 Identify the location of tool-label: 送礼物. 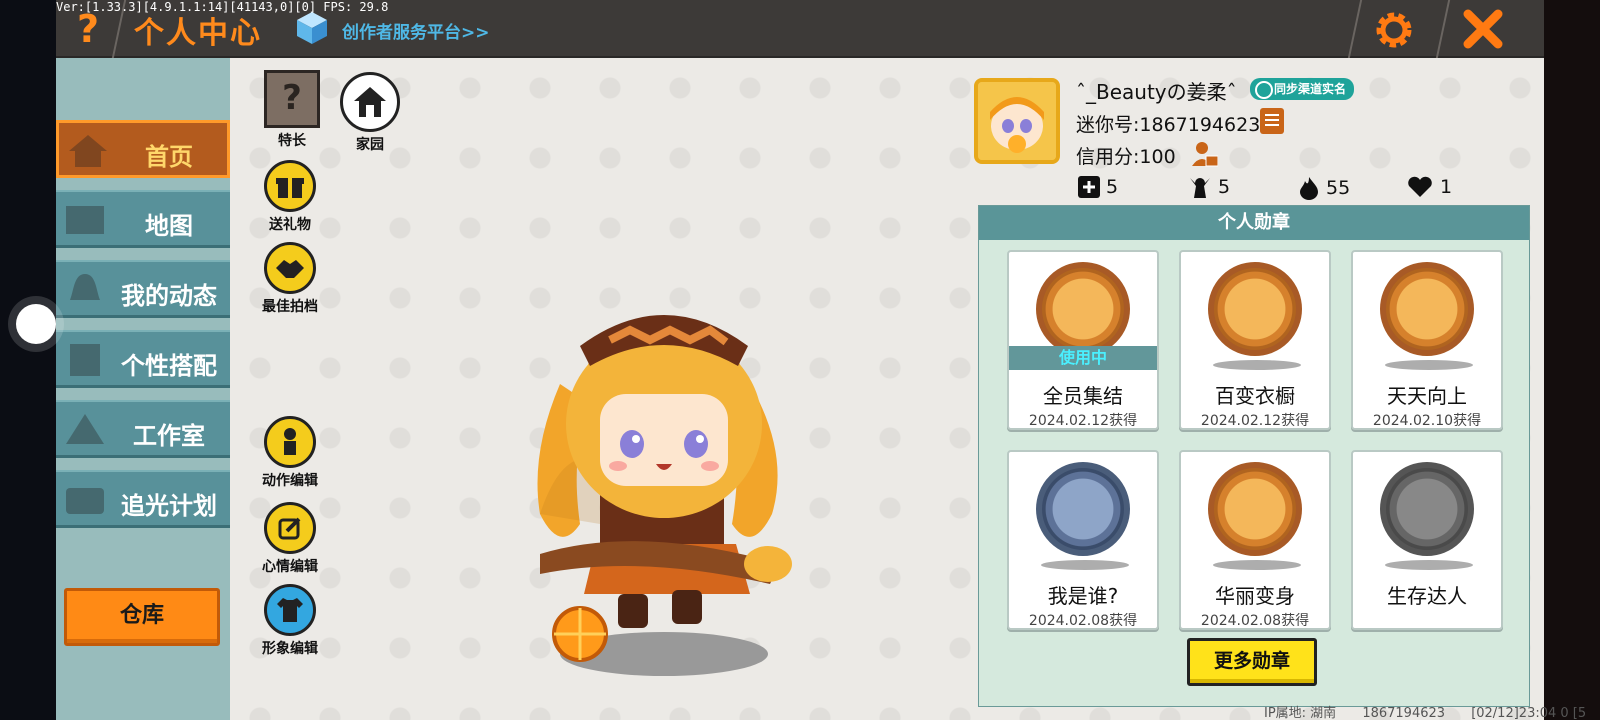
(290, 225).